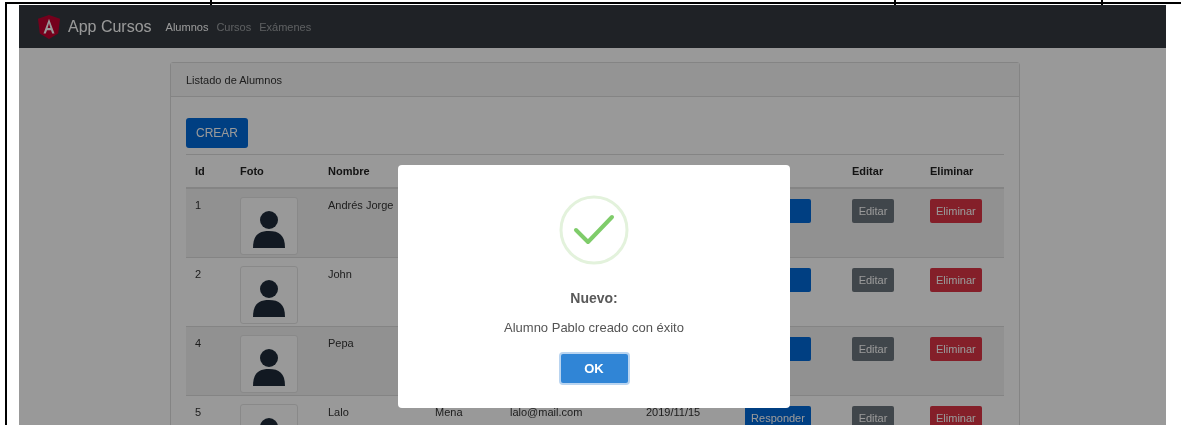 Image resolution: width=1181 pixels, height=425 pixels. What do you see at coordinates (778, 415) in the screenshot?
I see `responder-button: Responder` at bounding box center [778, 415].